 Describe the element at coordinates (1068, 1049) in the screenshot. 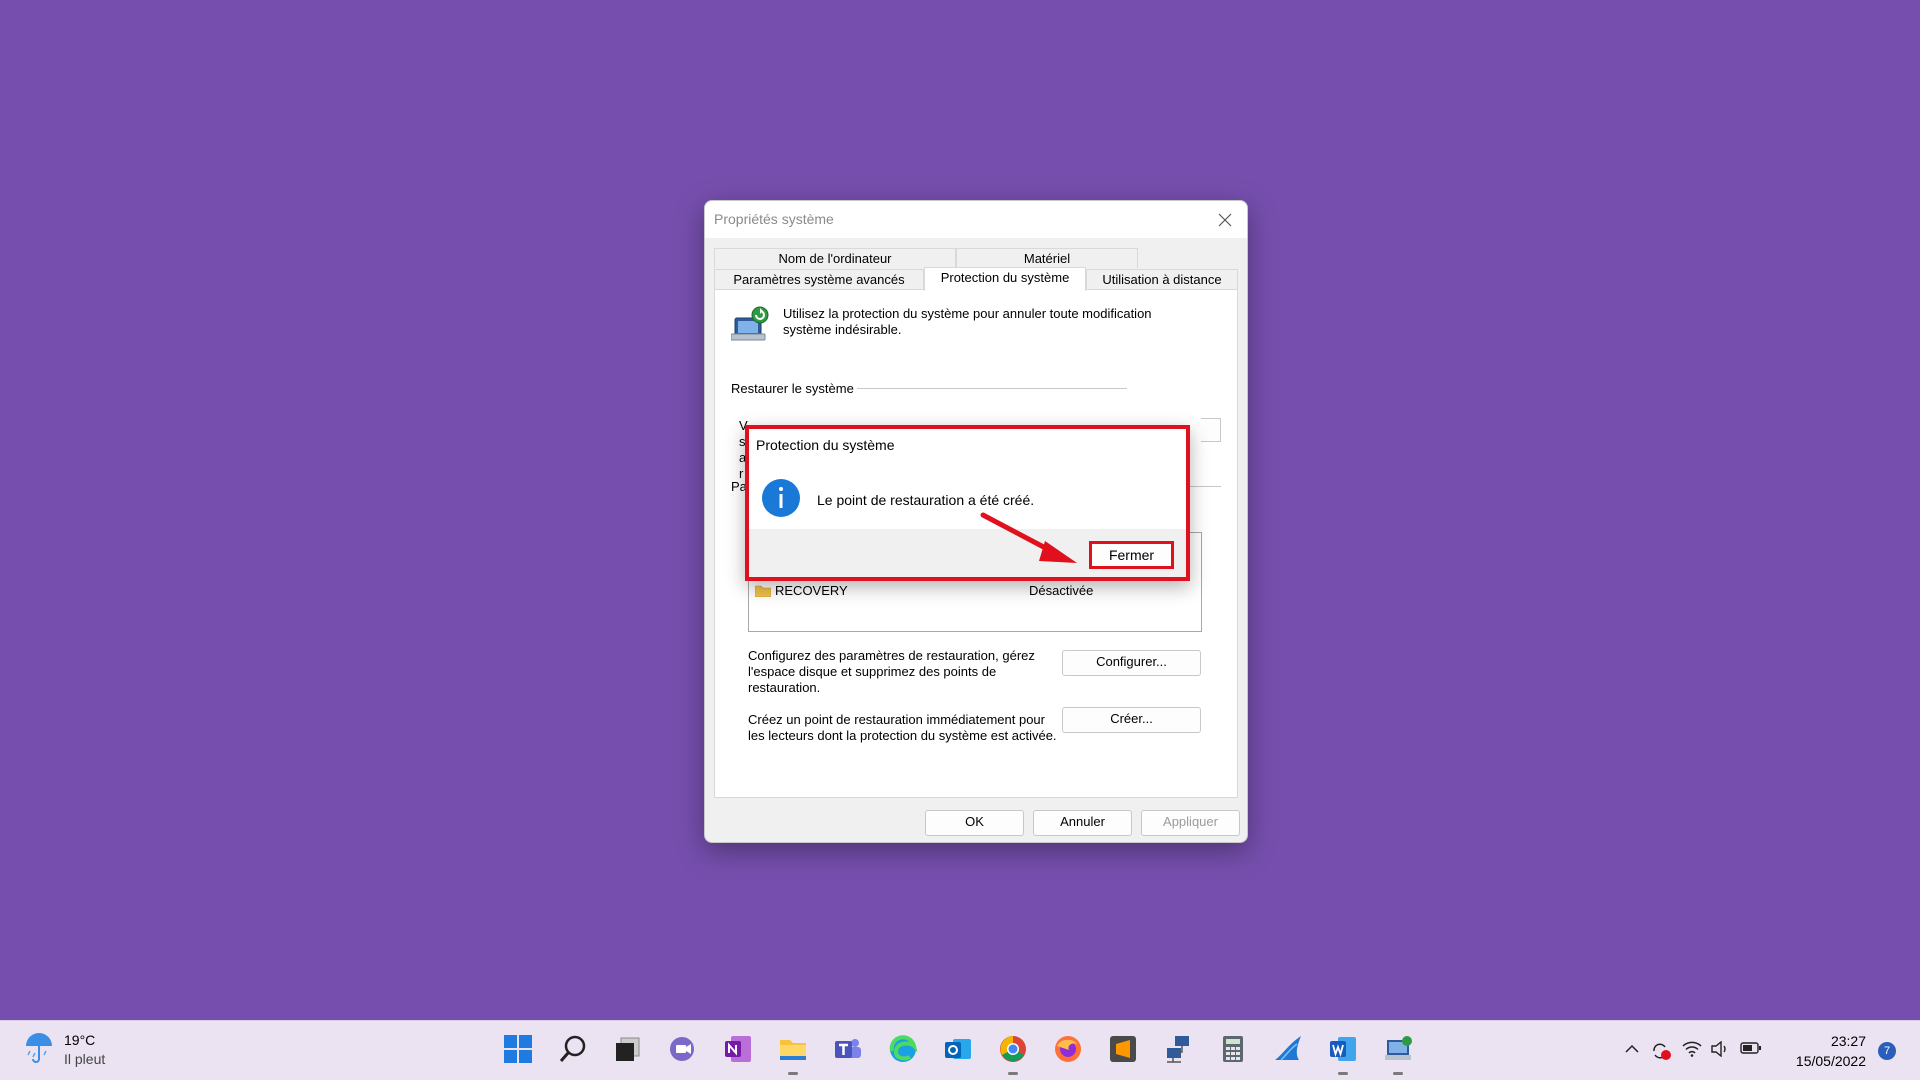

I see `firefox-icon` at that location.